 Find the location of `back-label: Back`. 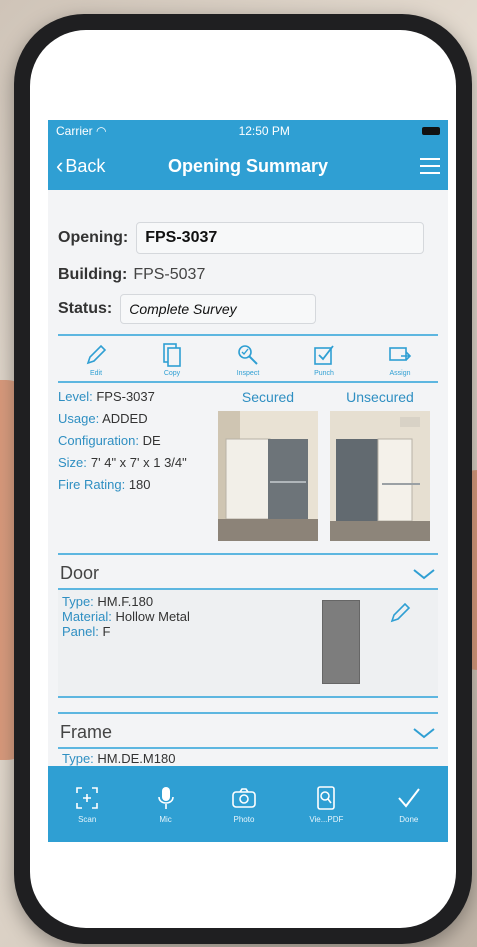

back-label: Back is located at coordinates (85, 165).